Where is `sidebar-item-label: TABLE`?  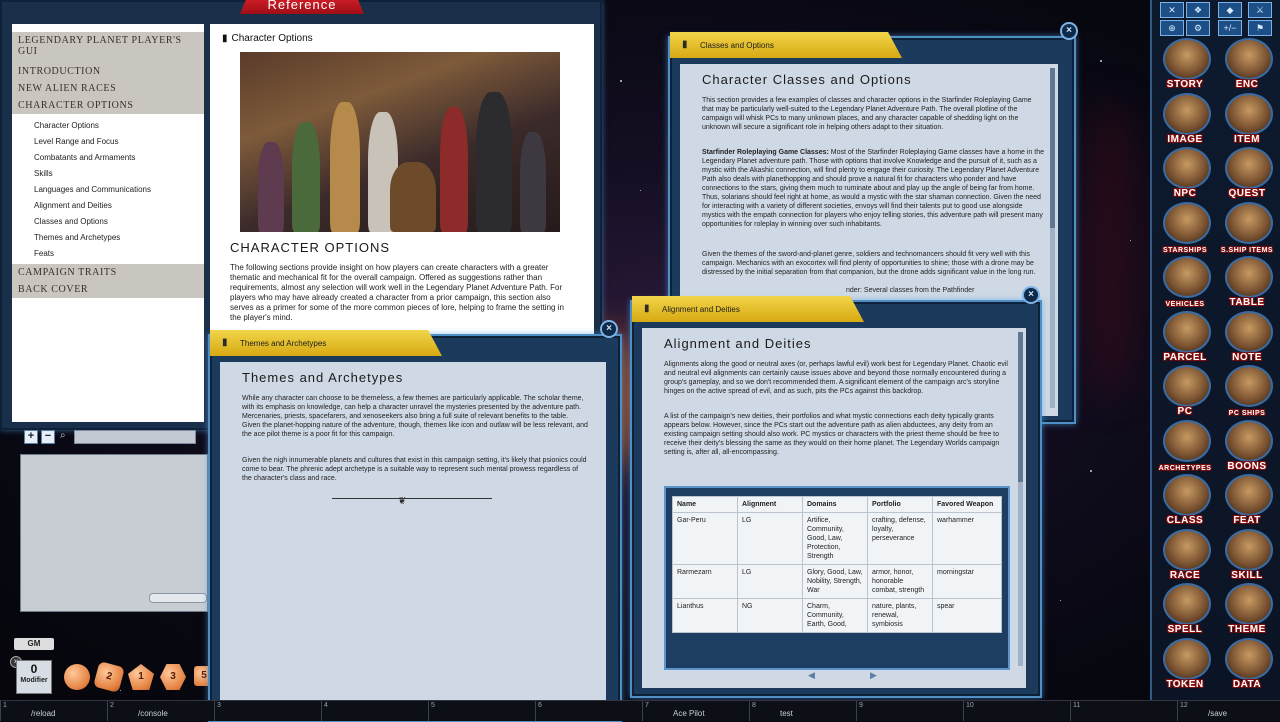 sidebar-item-label: TABLE is located at coordinates (1247, 302).